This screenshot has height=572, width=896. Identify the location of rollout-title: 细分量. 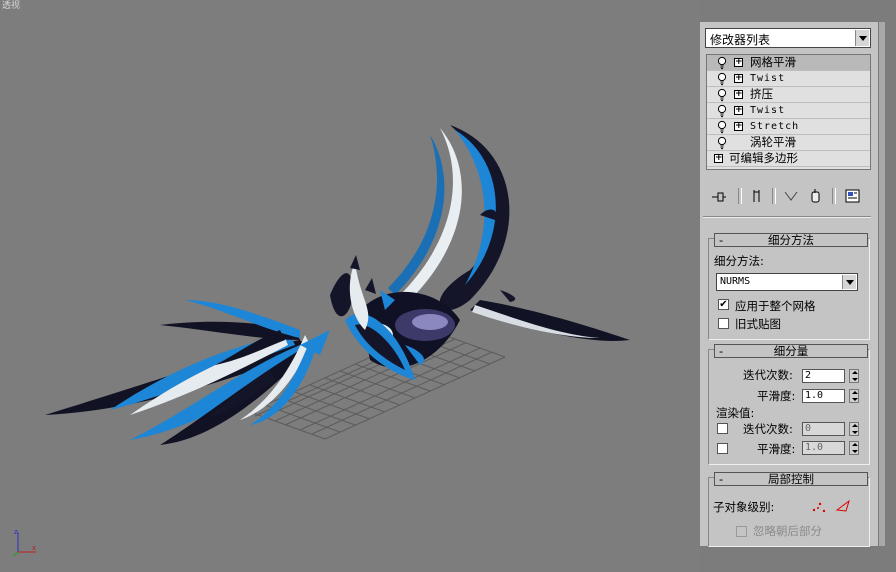
(791, 351).